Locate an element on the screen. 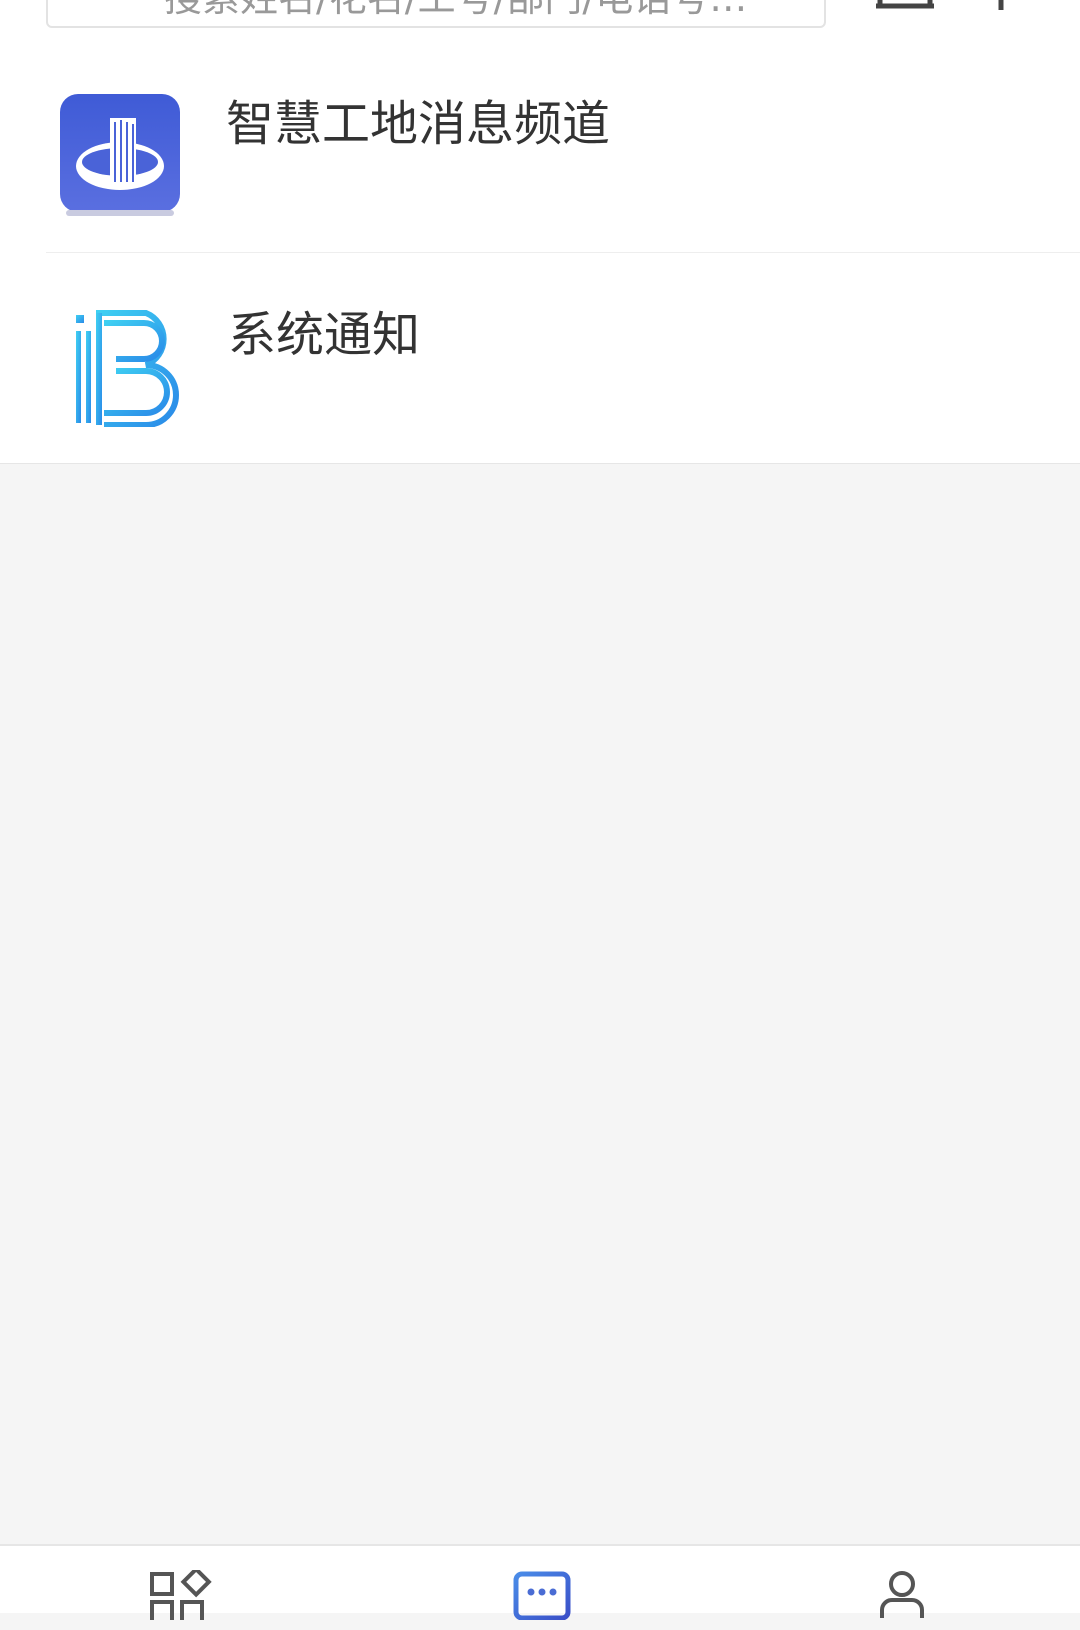 The height and width of the screenshot is (1630, 1080). message-title: 智慧工地消息频道 is located at coordinates (418, 124).